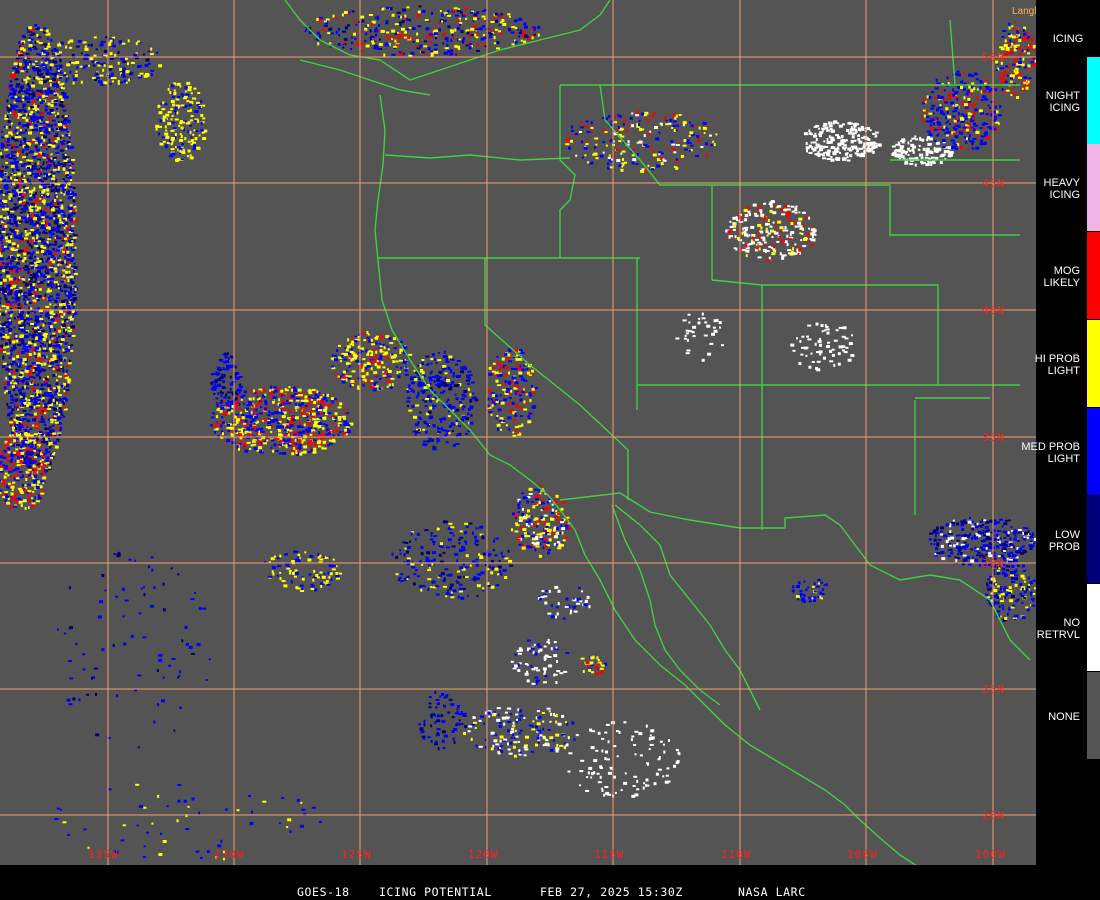 Image resolution: width=1100 pixels, height=900 pixels. I want to click on latitude-label: 20N, so click(993, 815).